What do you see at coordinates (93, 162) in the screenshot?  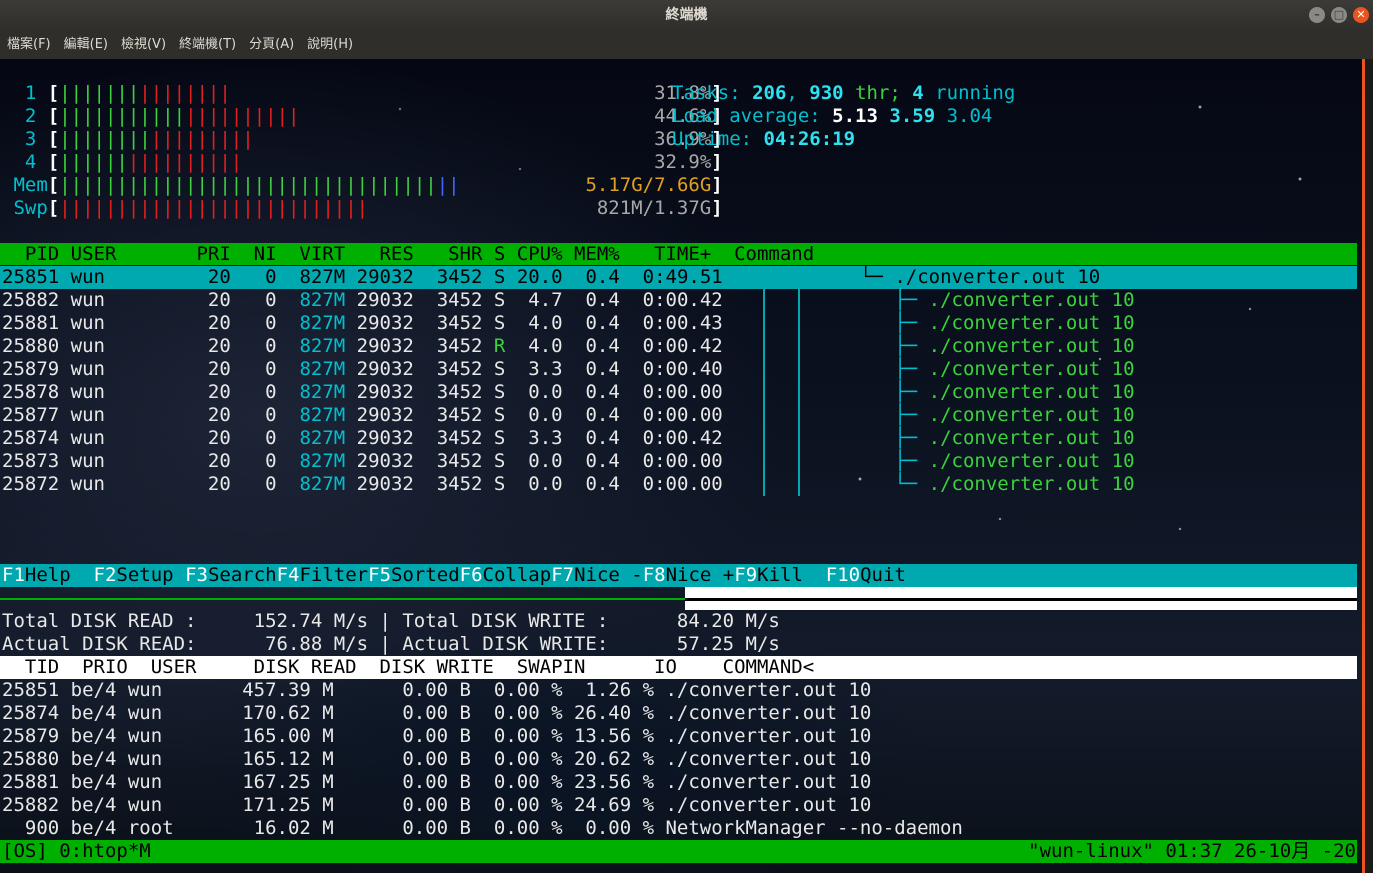 I see `meter-bar-user: ||||||` at bounding box center [93, 162].